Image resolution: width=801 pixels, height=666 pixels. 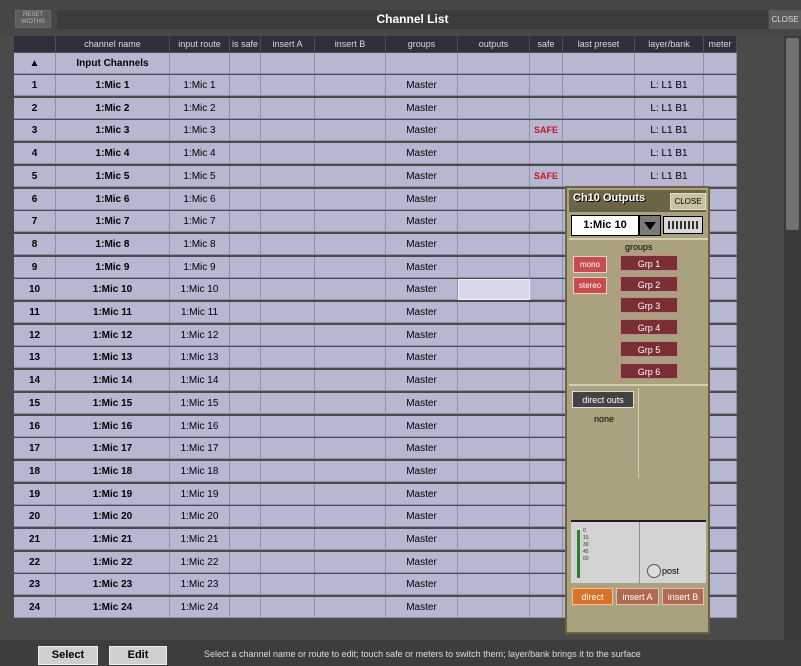 What do you see at coordinates (68, 655) in the screenshot?
I see `select-button: Select` at bounding box center [68, 655].